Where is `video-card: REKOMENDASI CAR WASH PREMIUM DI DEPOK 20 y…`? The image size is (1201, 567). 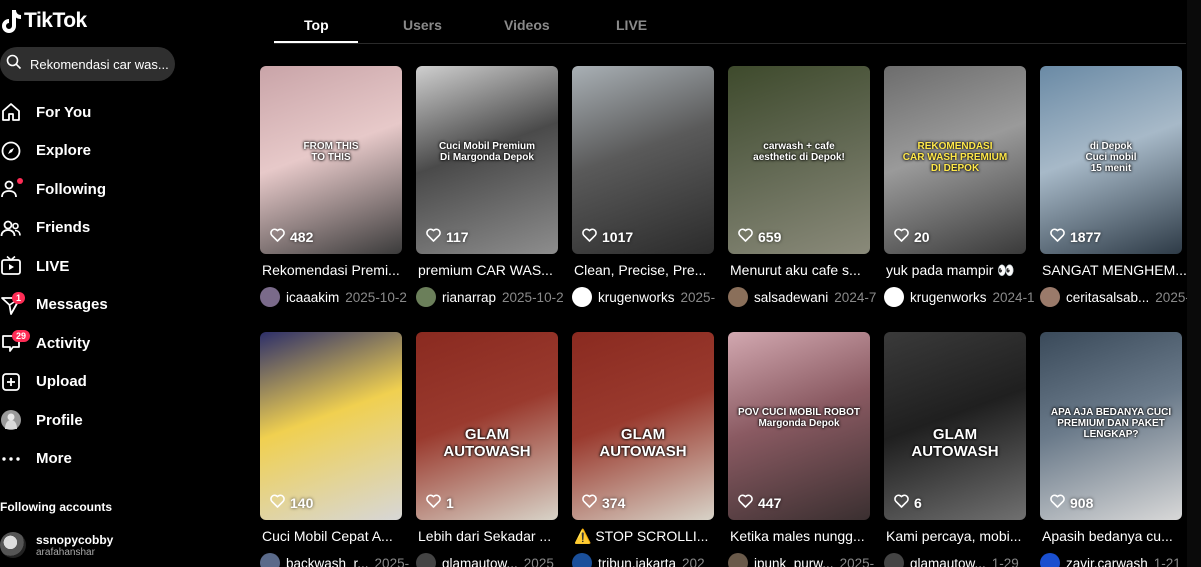 video-card: REKOMENDASI CAR WASH PREMIUM DI DEPOK 20 y… is located at coordinates (959, 188).